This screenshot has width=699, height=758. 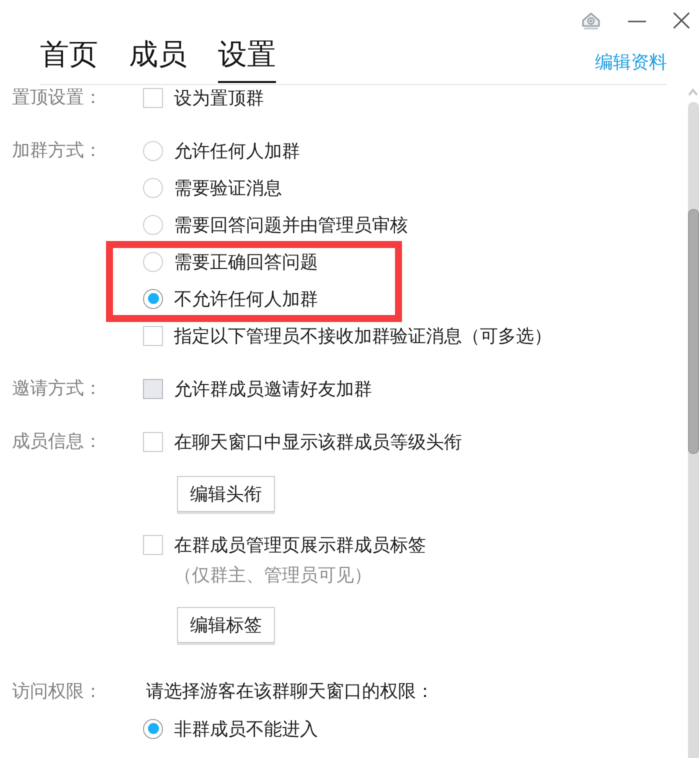 I want to click on scrollbar-thumb, so click(x=693, y=331).